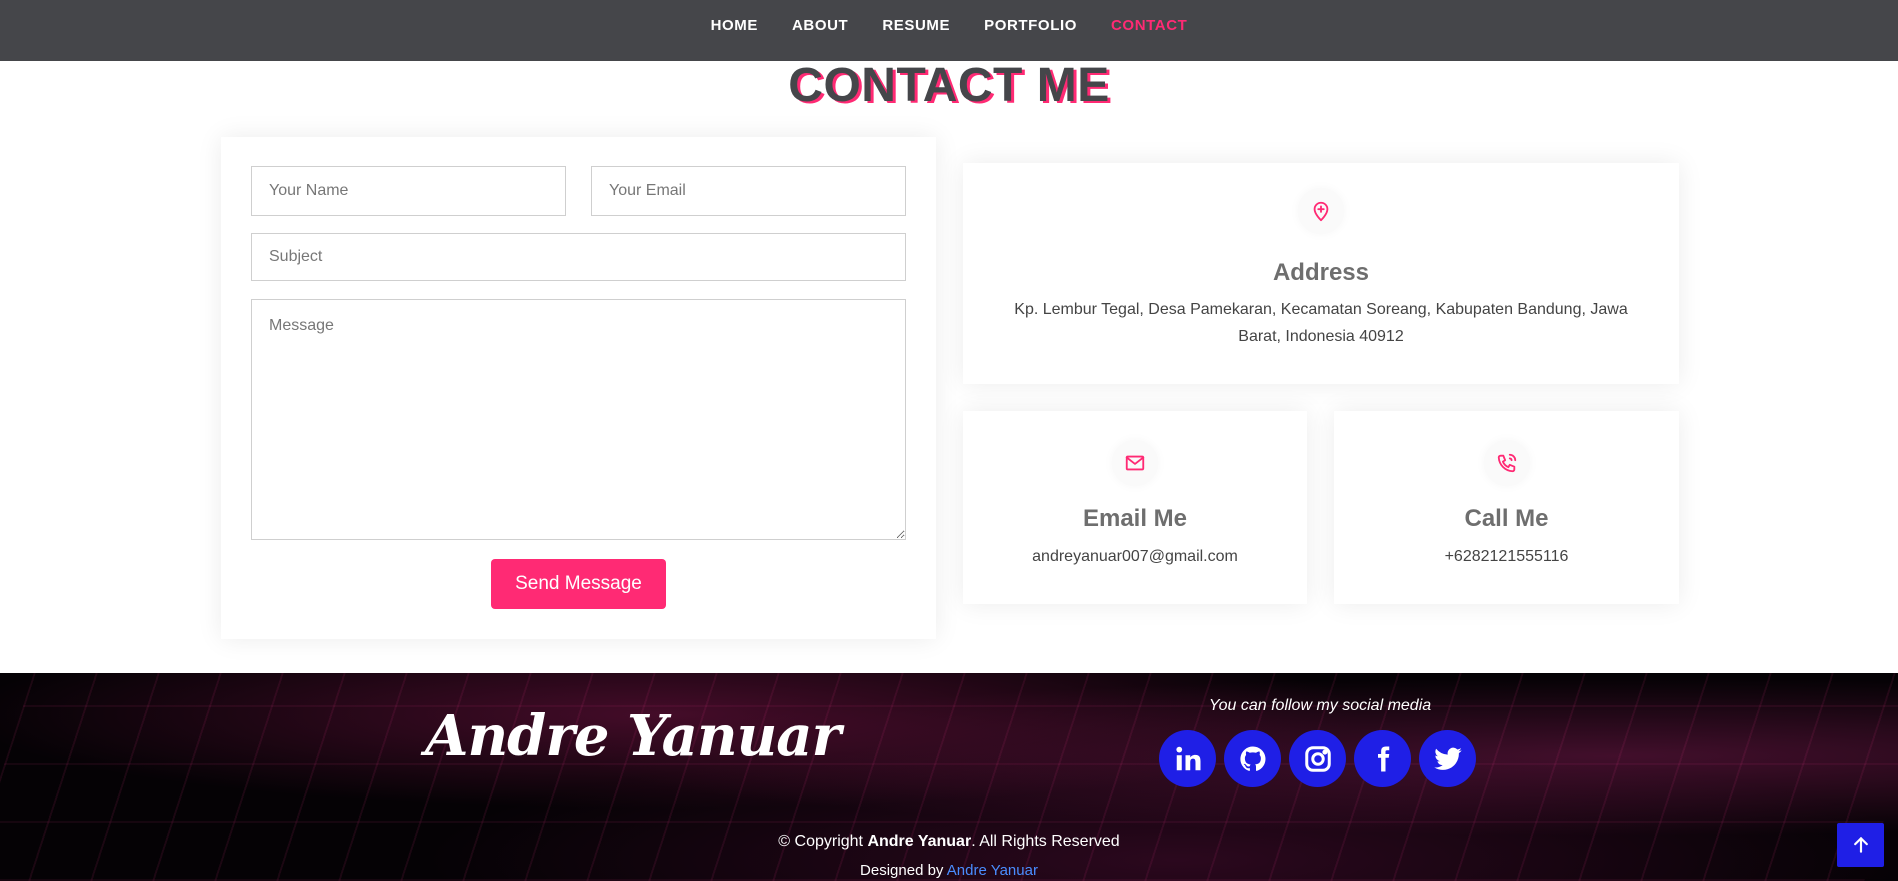 The width and height of the screenshot is (1898, 881). What do you see at coordinates (820, 25) in the screenshot?
I see `nav-about: ABOUT` at bounding box center [820, 25].